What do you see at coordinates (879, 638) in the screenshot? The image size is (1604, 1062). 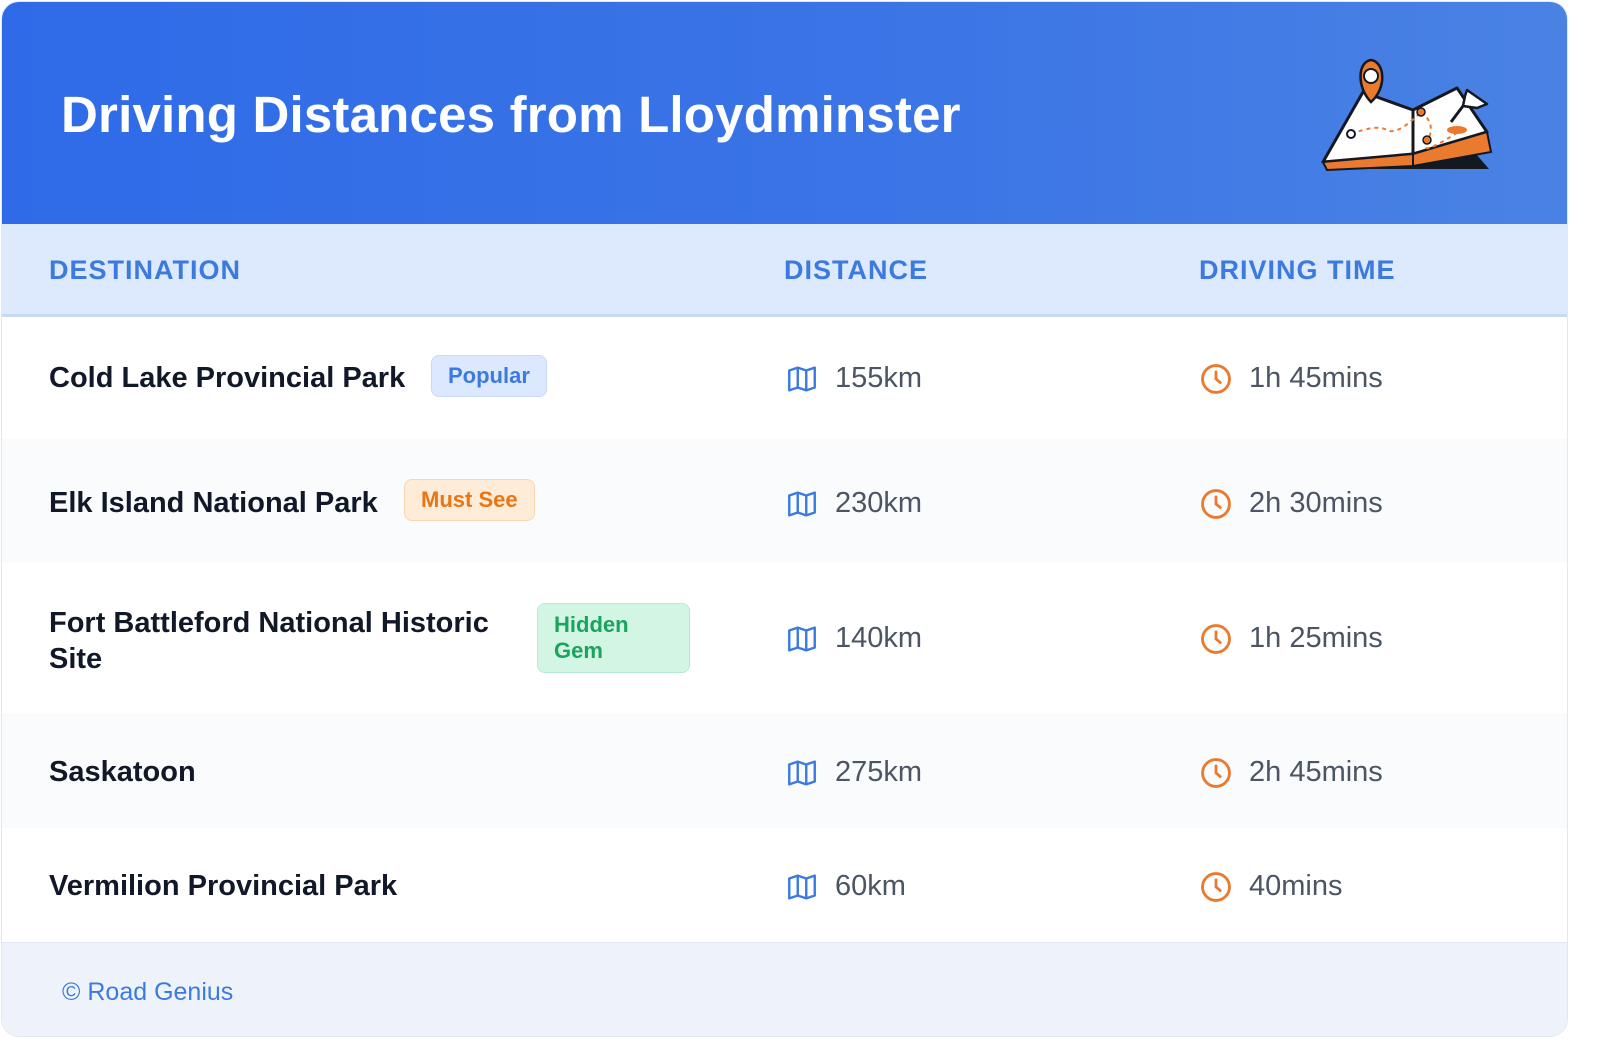 I see `distance-value: 140km` at bounding box center [879, 638].